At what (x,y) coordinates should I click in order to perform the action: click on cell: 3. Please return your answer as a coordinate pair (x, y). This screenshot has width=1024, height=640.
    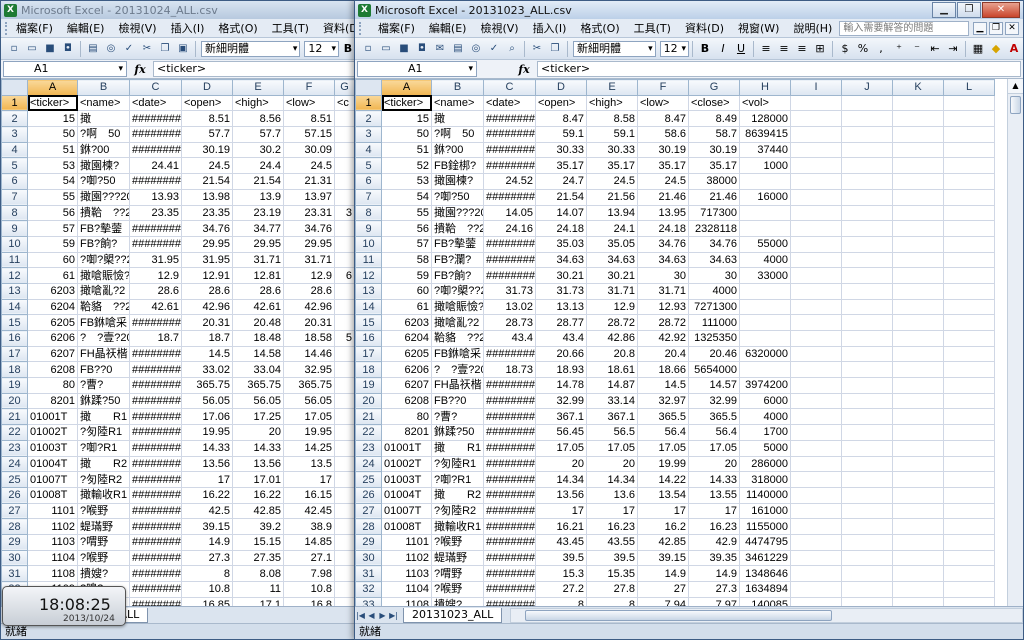
    Looking at the image, I should click on (344, 213).